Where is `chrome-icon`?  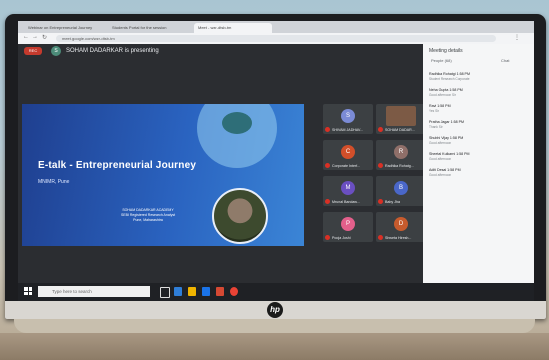 chrome-icon is located at coordinates (234, 291).